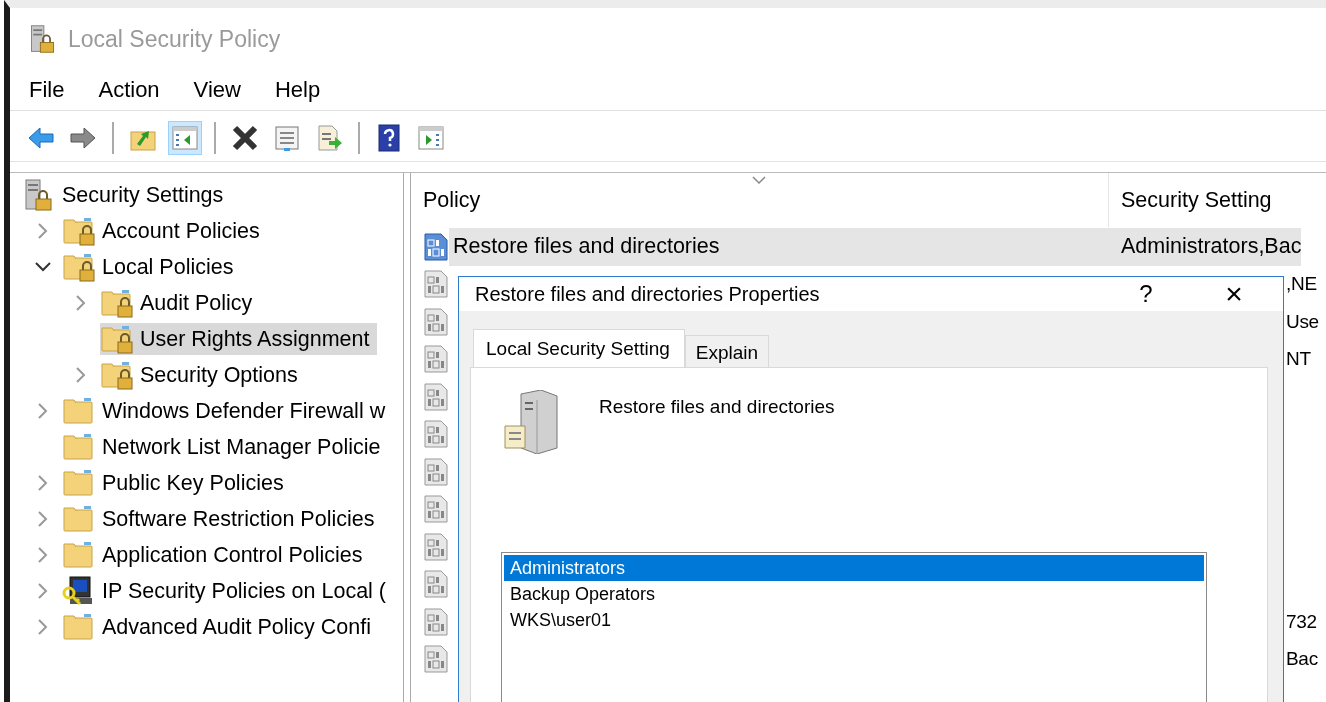 The image size is (1326, 702). Describe the element at coordinates (222, 519) in the screenshot. I see `tree-item: Software Restriction Policies` at that location.